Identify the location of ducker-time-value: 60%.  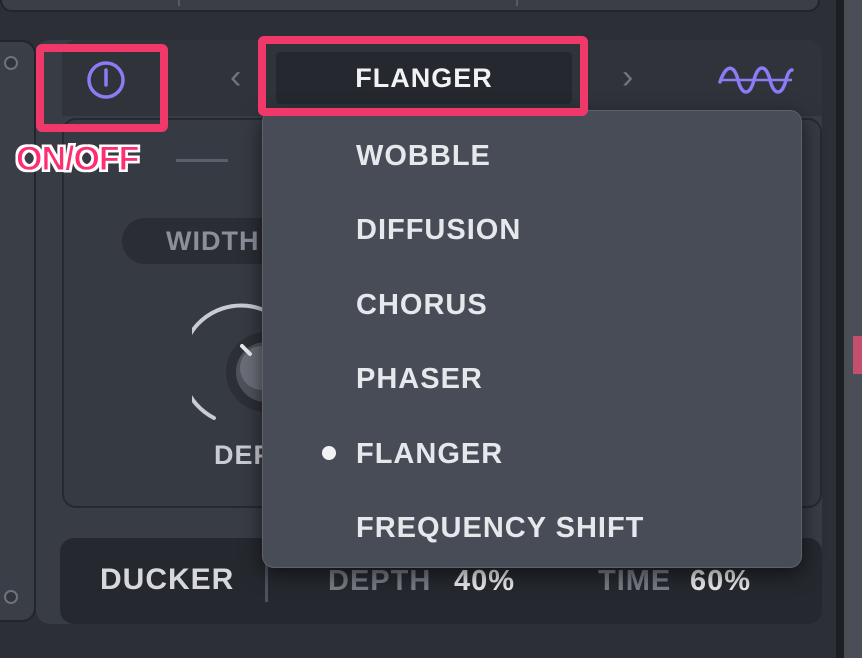
(720, 581).